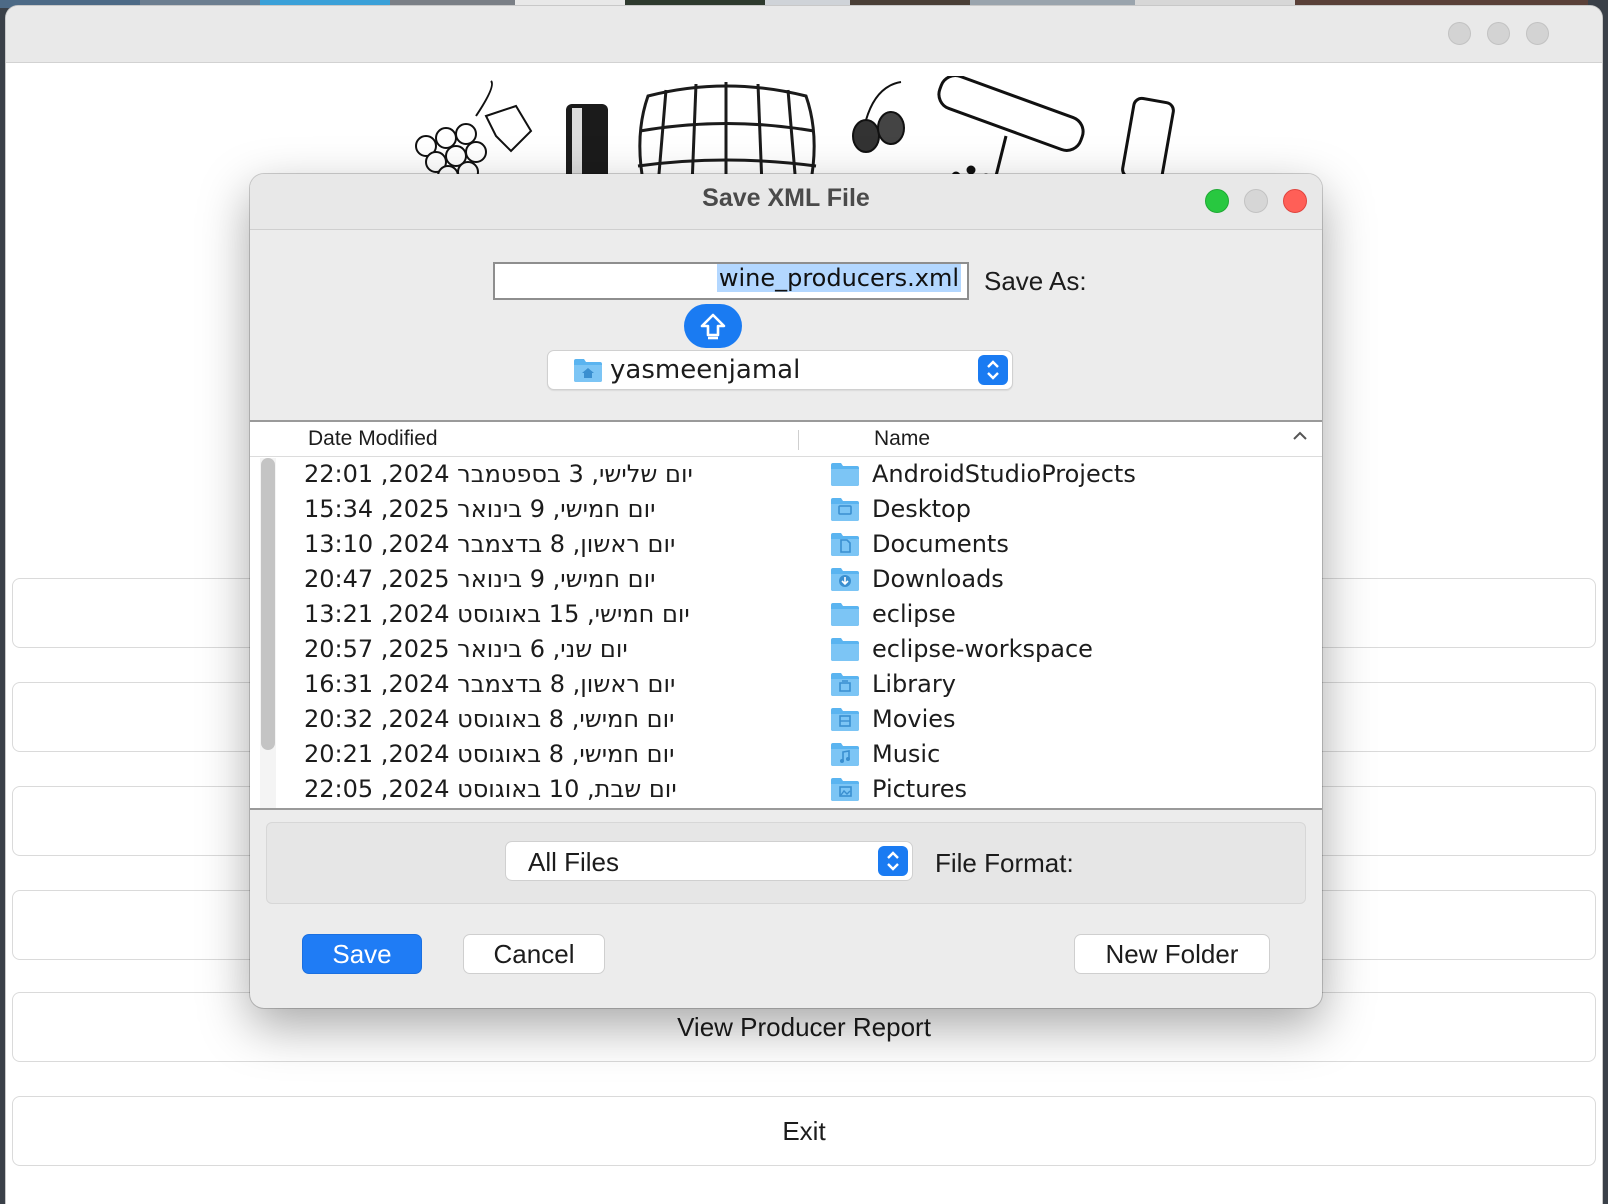  I want to click on file-format-select: All Files, so click(709, 861).